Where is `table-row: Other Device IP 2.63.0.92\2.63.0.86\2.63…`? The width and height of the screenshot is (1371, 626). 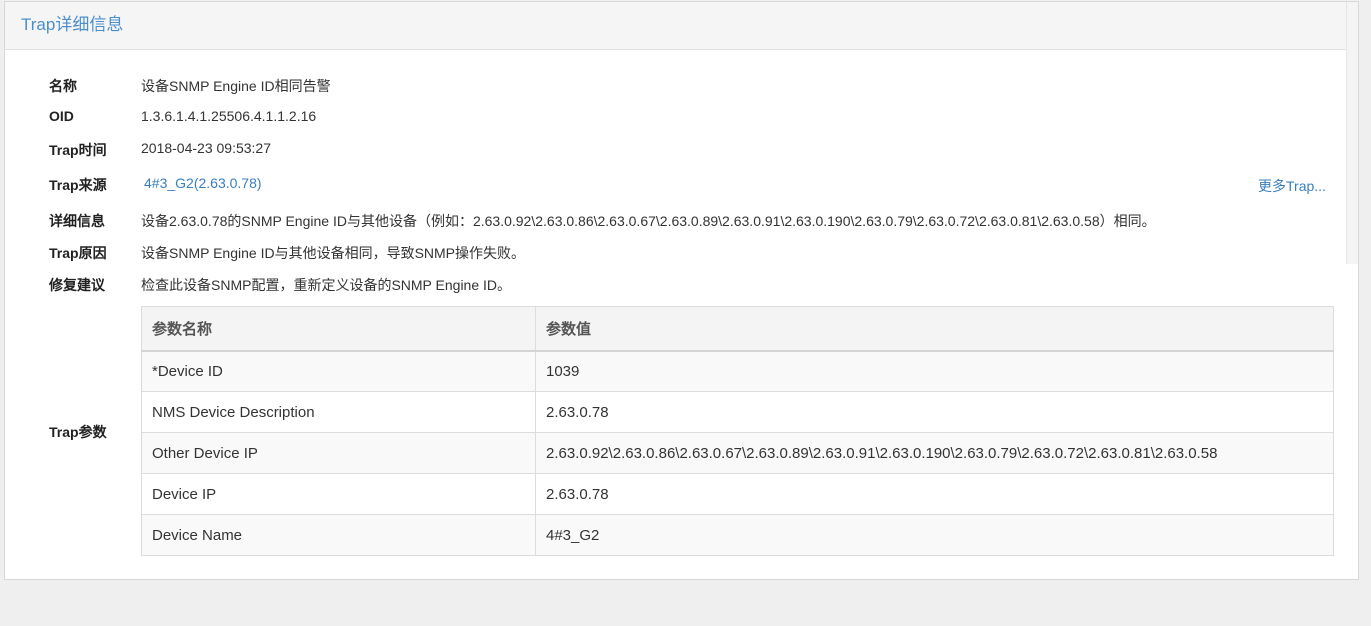 table-row: Other Device IP 2.63.0.92\2.63.0.86\2.63… is located at coordinates (737, 453).